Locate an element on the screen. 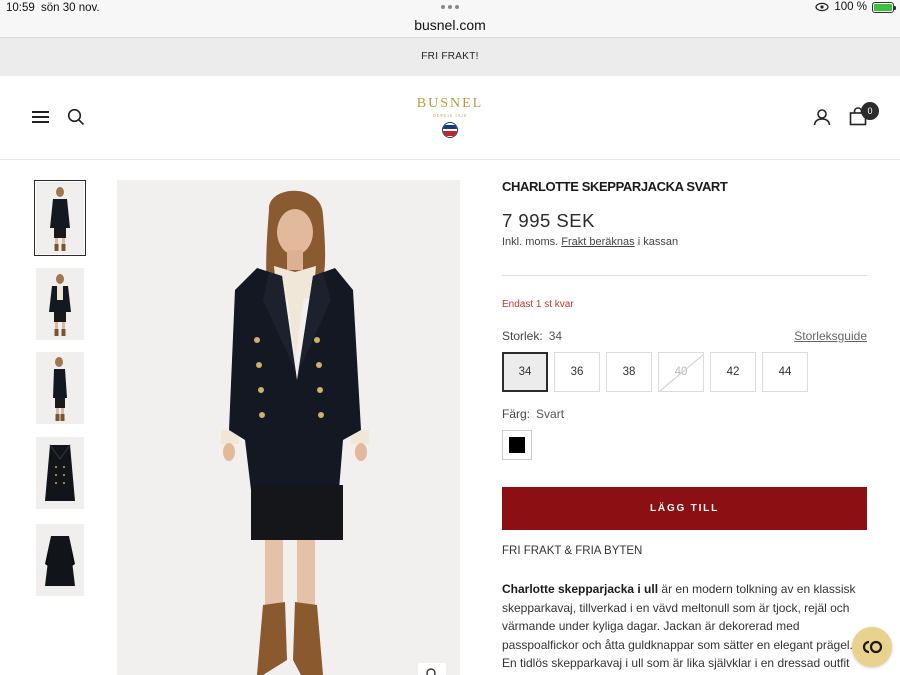  site-logo: BUSNEL DEPUIS 1920 is located at coordinates (450, 117).